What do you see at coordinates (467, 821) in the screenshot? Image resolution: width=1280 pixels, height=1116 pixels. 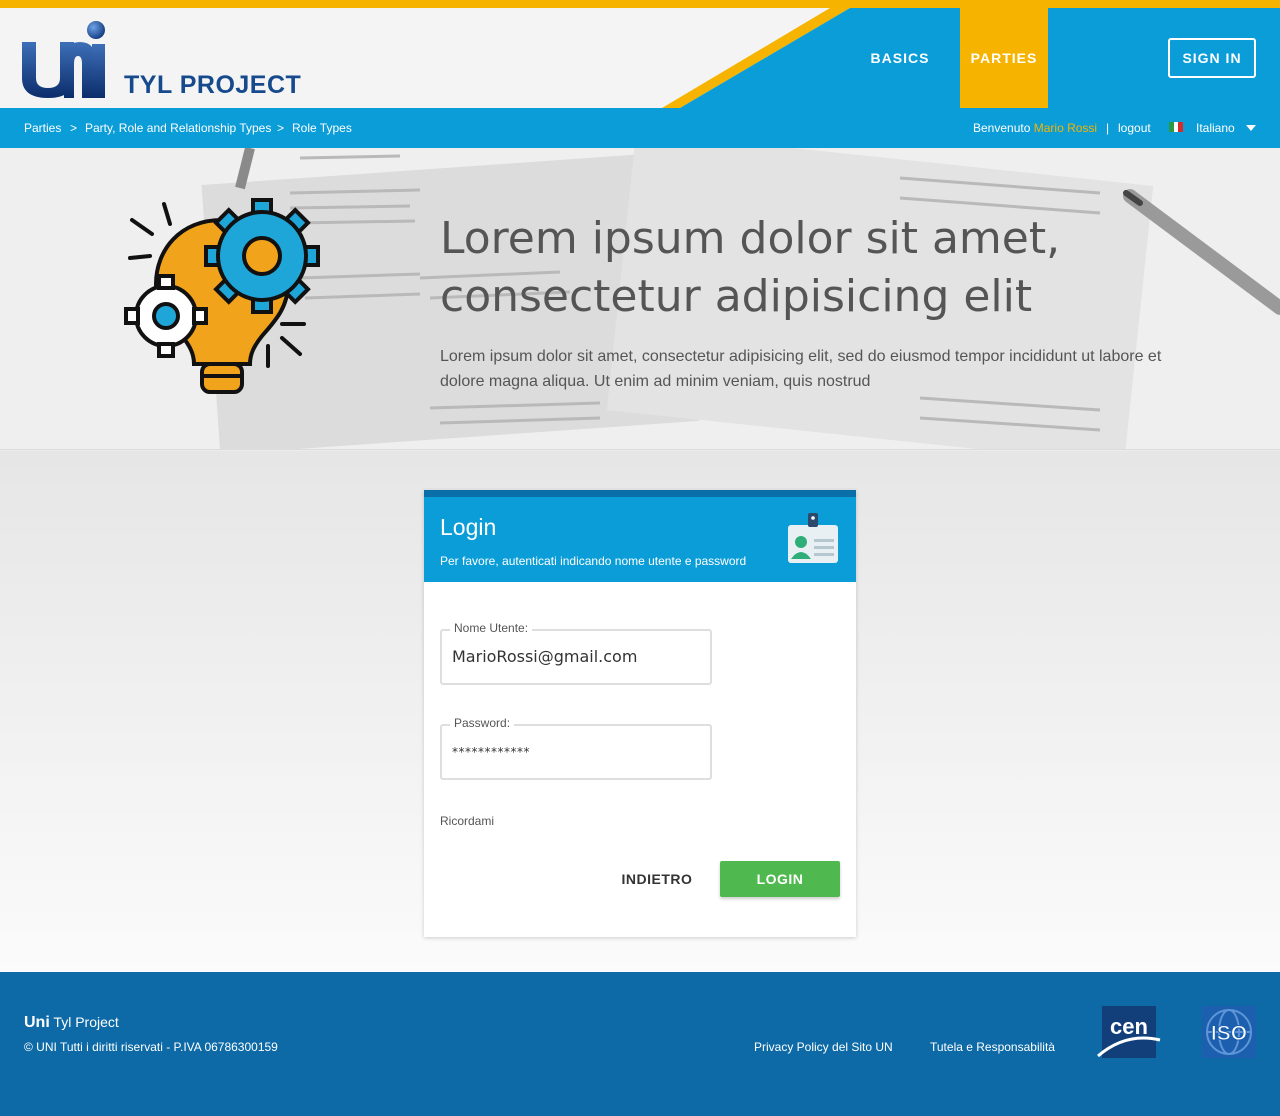 I see `remember-me-checkbox: Ricordami` at bounding box center [467, 821].